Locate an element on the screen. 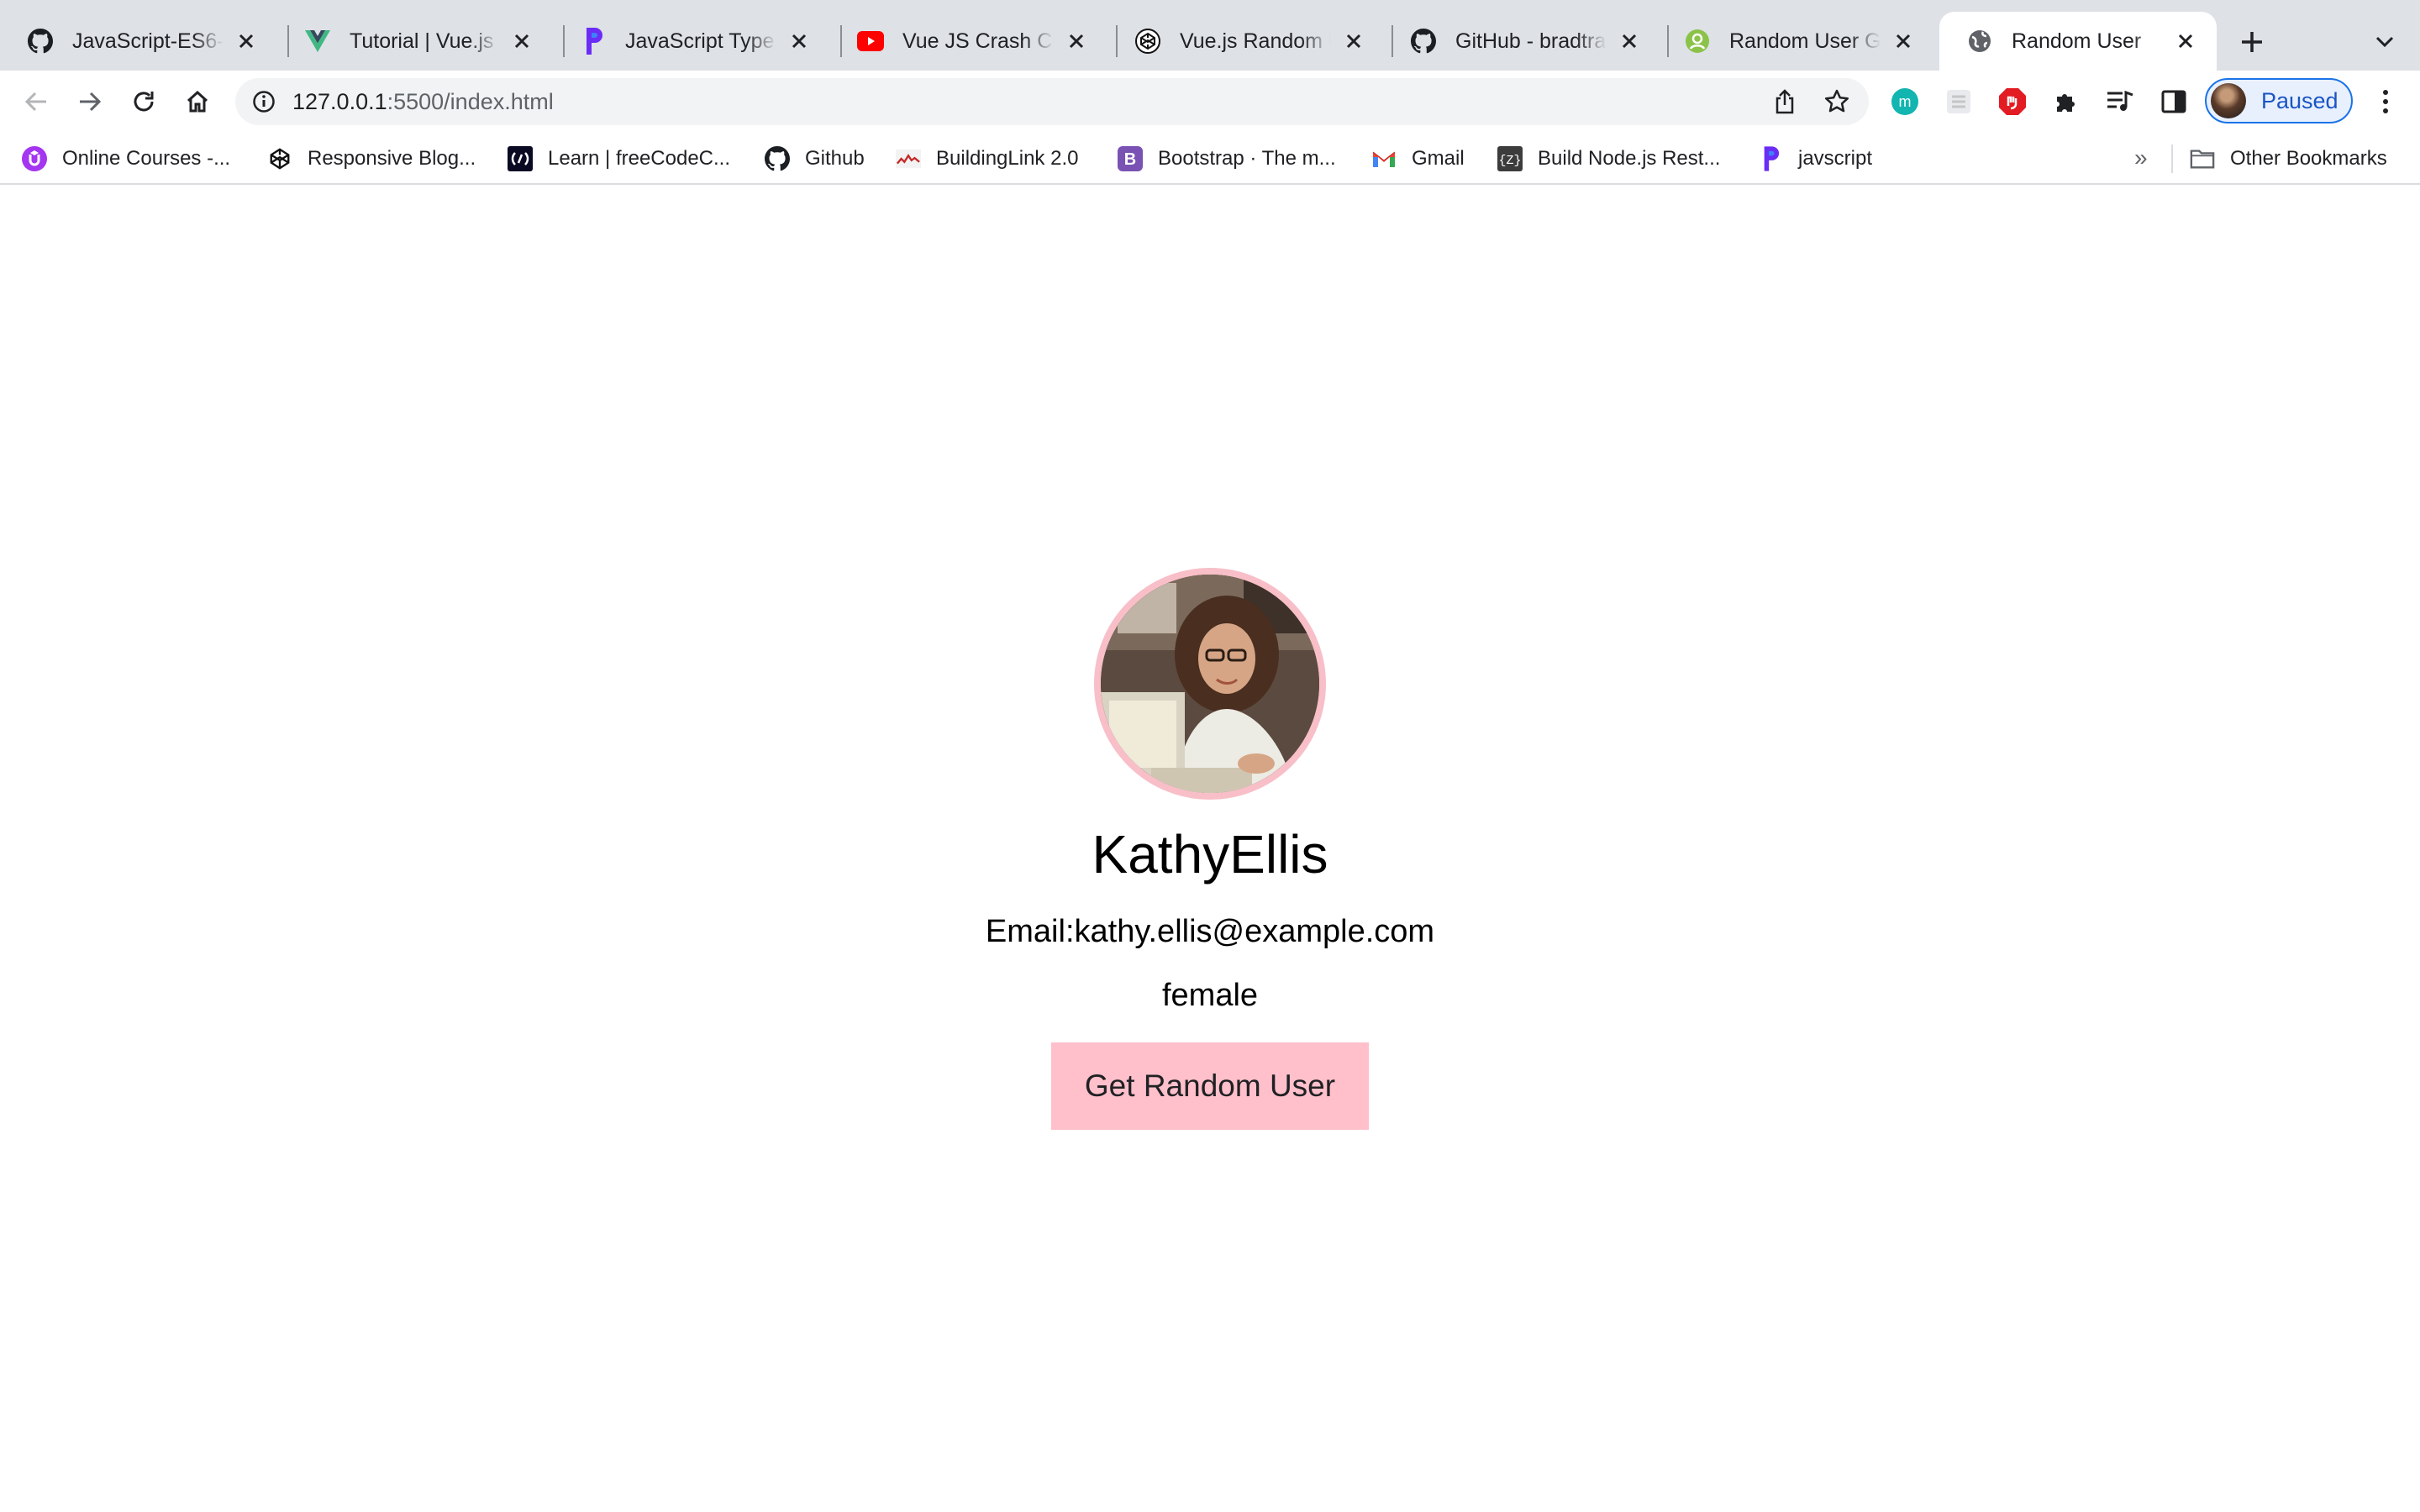  tab-title: Vue.js Random User is located at coordinates (1255, 41).